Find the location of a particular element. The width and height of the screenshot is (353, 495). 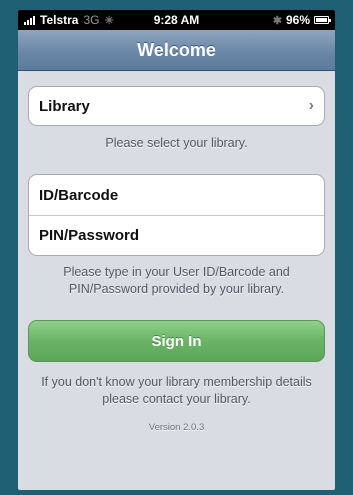

credentials-group: ID/Barcode PIN/Password is located at coordinates (176, 215).